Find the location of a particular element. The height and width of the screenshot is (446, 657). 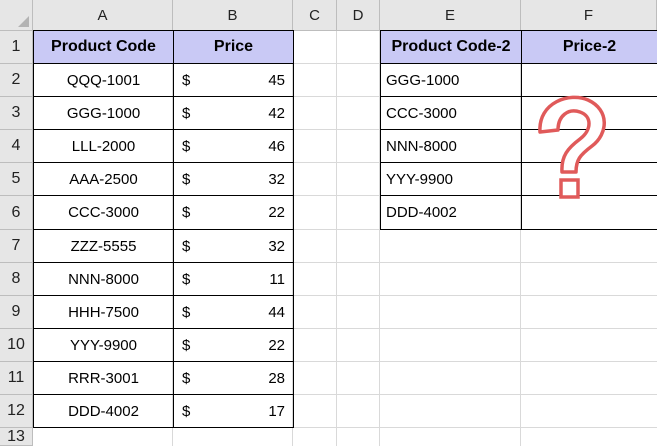

lookup-code-cell: YYY-9900 is located at coordinates (451, 179).